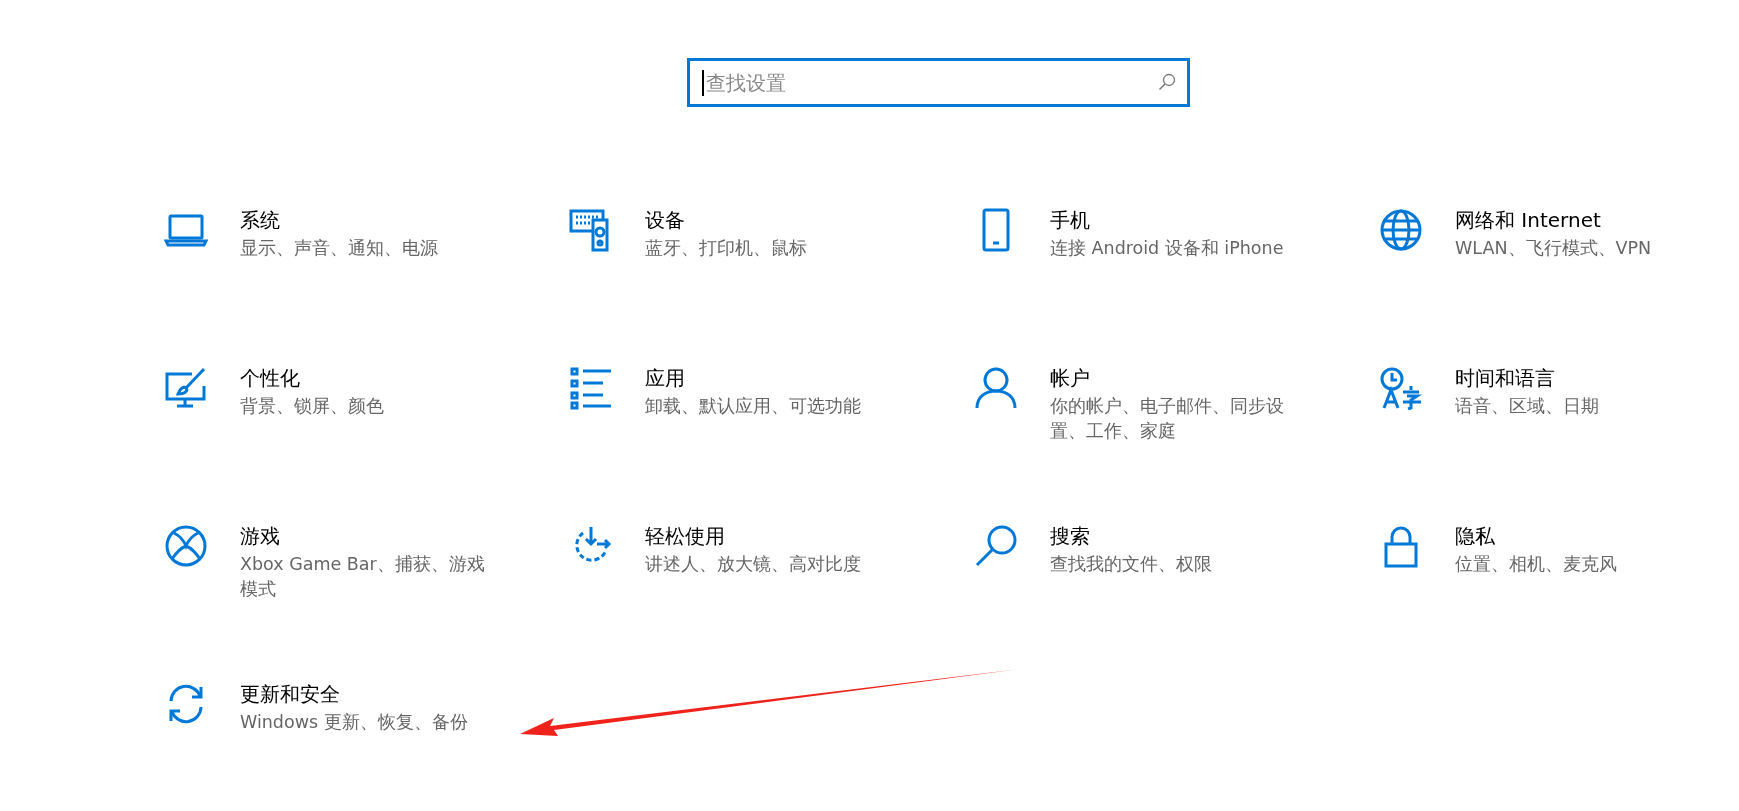 The image size is (1739, 811). What do you see at coordinates (1167, 419) in the screenshot?
I see `category-description: 你的帐户、电子邮件、同步设置、工作、家庭` at bounding box center [1167, 419].